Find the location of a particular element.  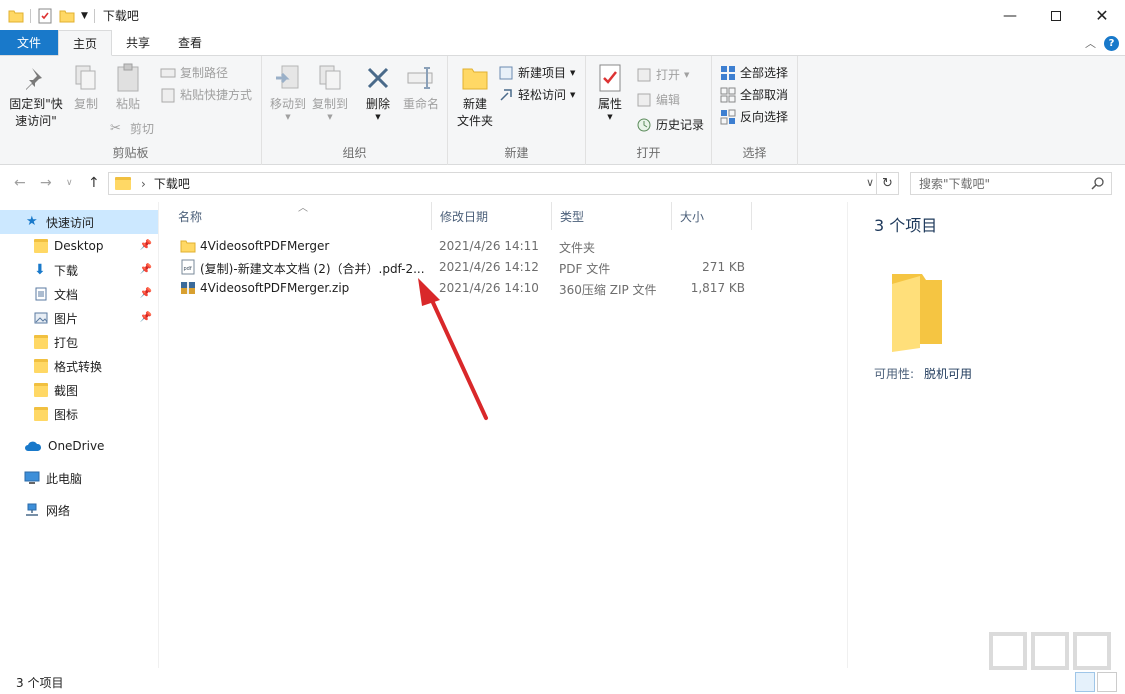

invert-selection-label: 反向选择 is located at coordinates (764, 117).